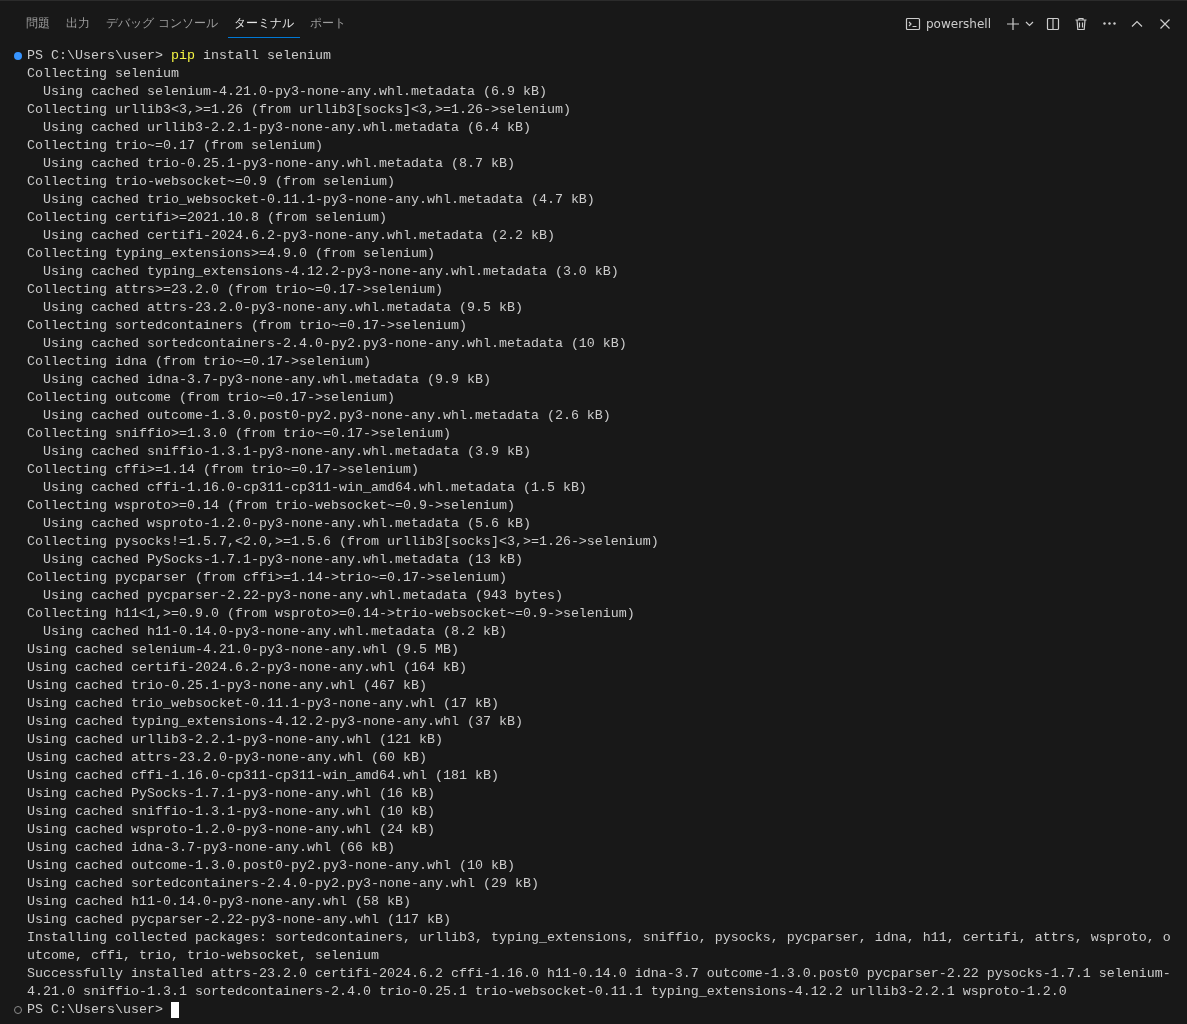 This screenshot has width=1187, height=1024. What do you see at coordinates (199, 362) in the screenshot?
I see `output-line: Collecting idna (from trio~=0.17->selenium)` at bounding box center [199, 362].